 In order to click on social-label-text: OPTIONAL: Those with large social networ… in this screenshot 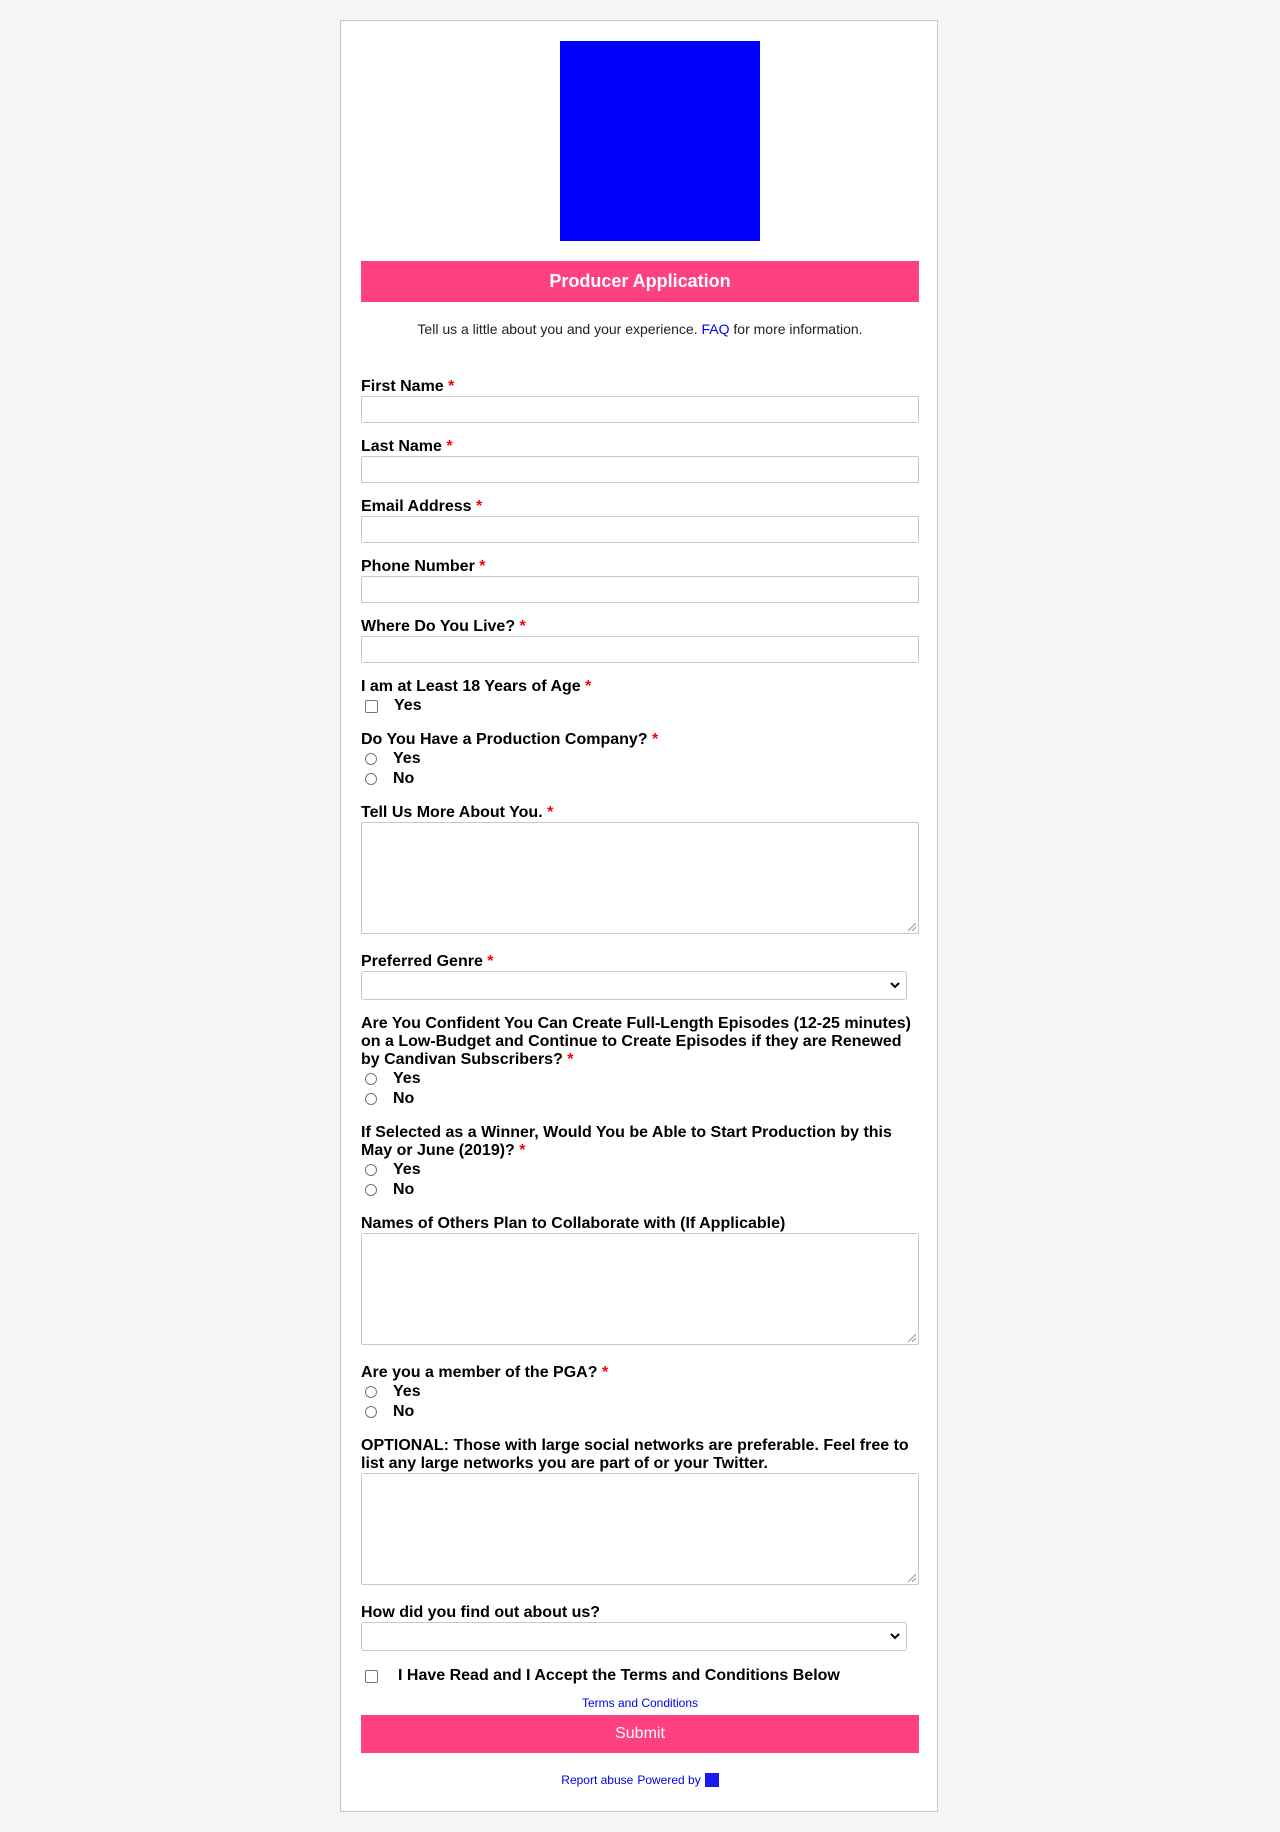, I will do `click(635, 1454)`.